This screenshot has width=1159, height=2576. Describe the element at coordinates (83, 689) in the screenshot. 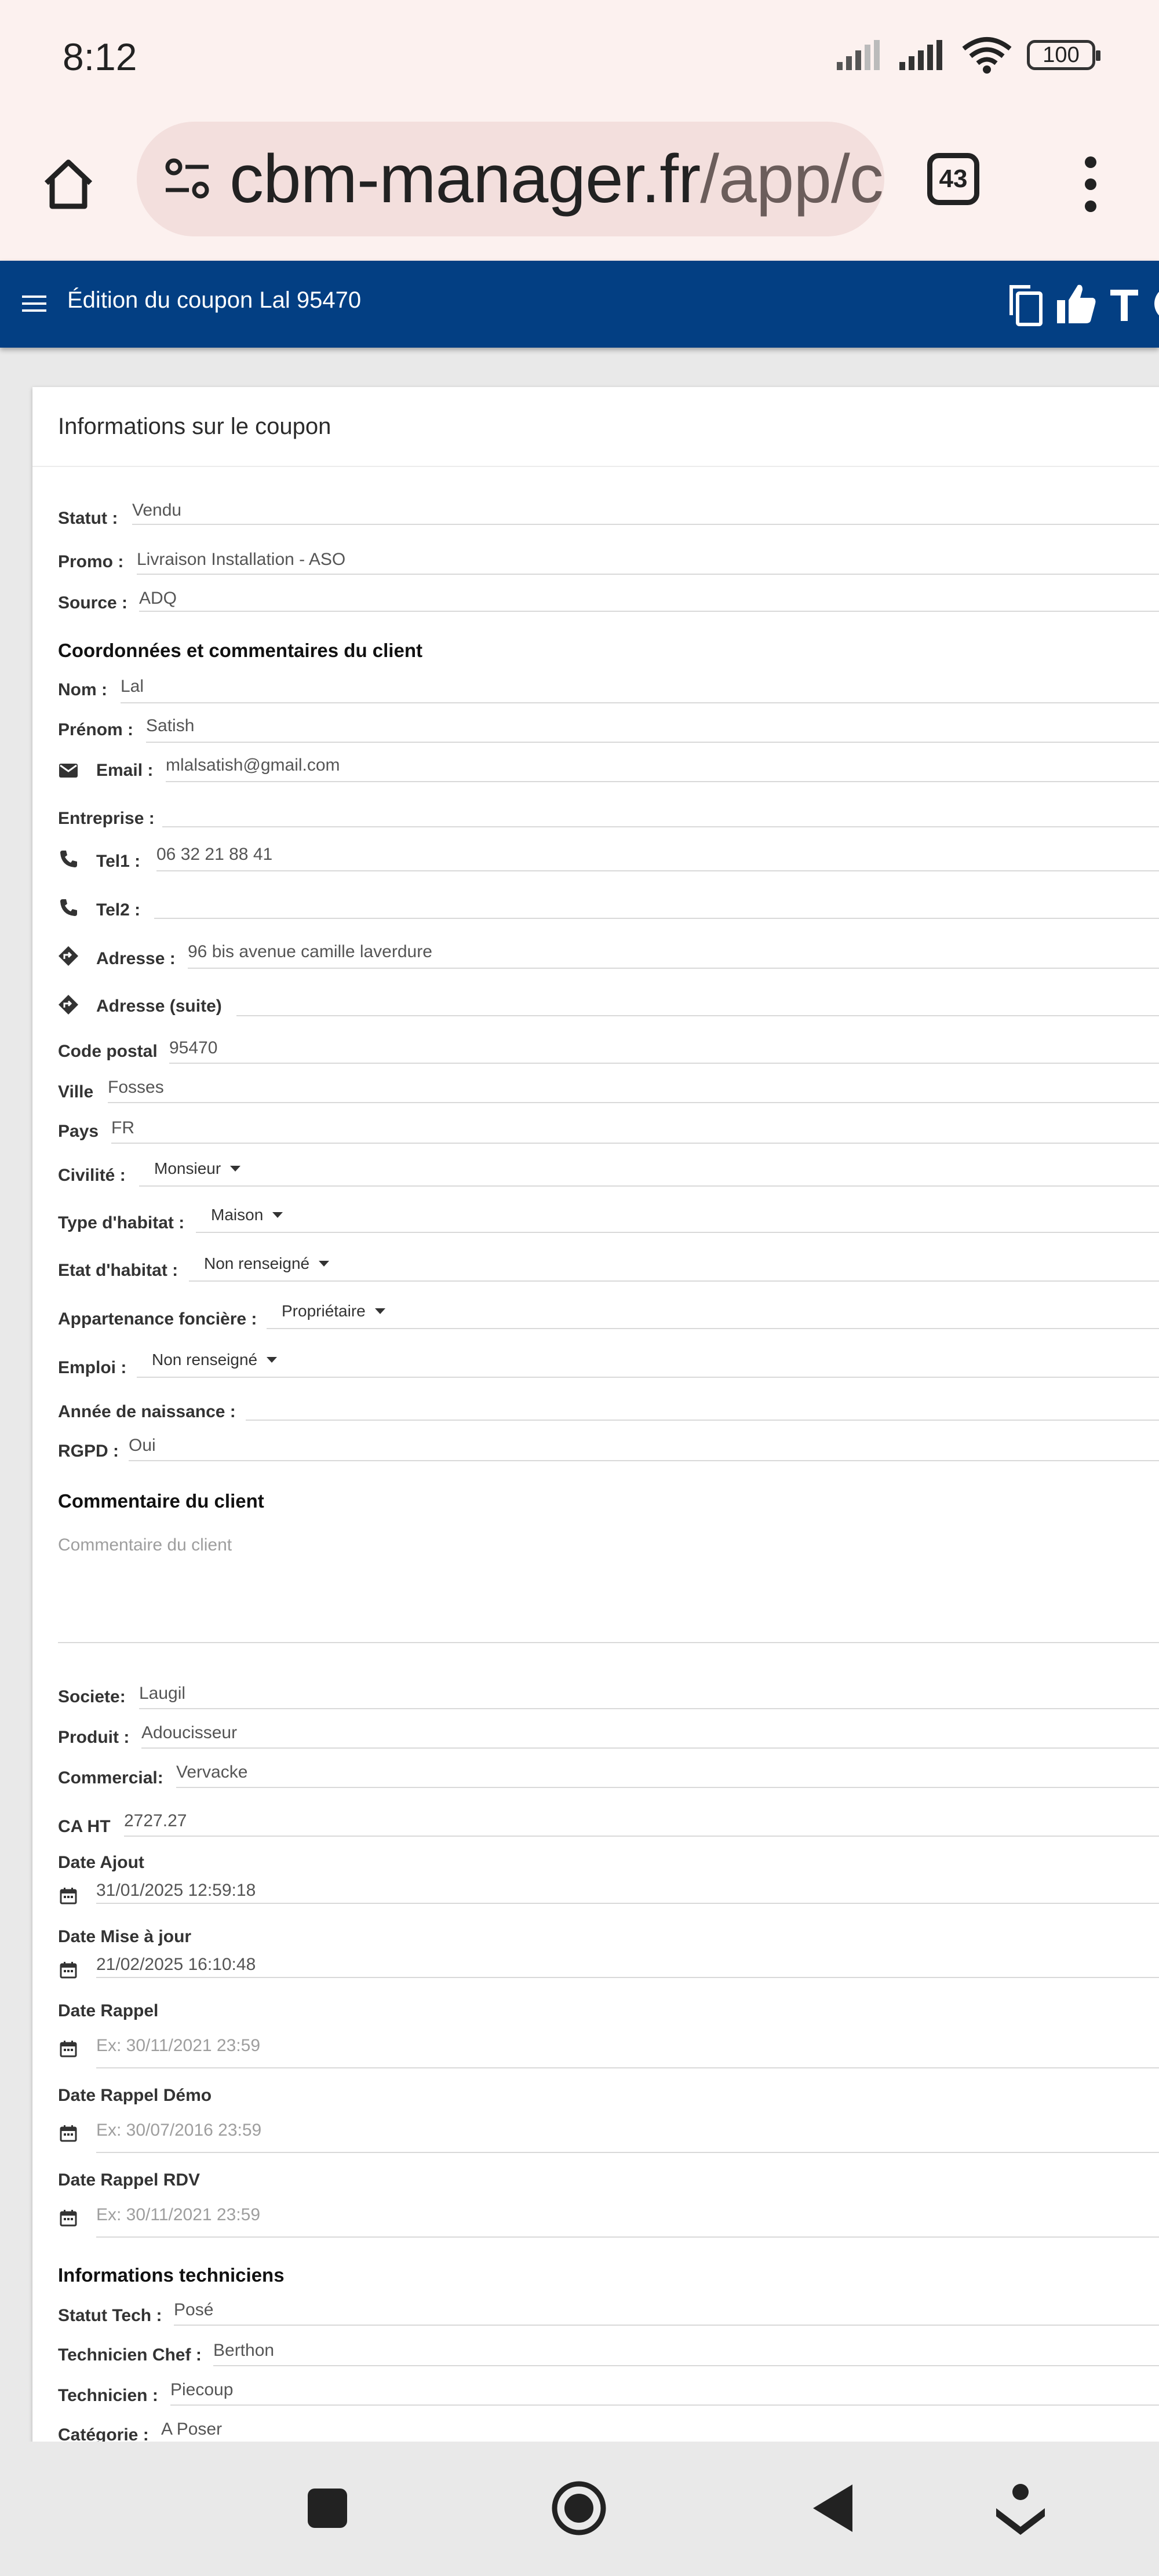

I see `nom-label: Nom :` at that location.